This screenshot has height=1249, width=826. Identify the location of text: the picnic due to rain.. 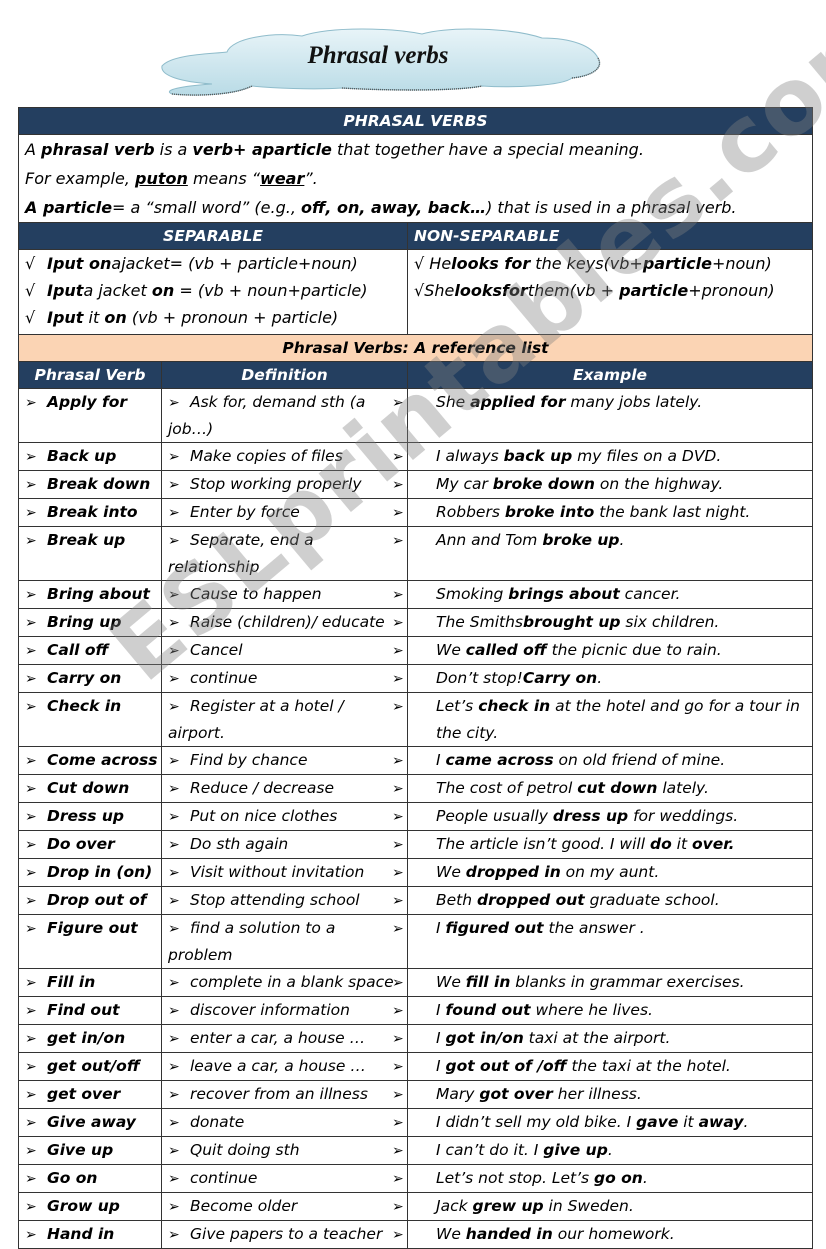
(634, 650).